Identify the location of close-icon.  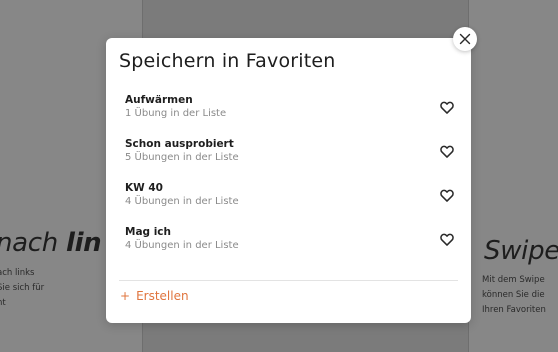
(465, 39).